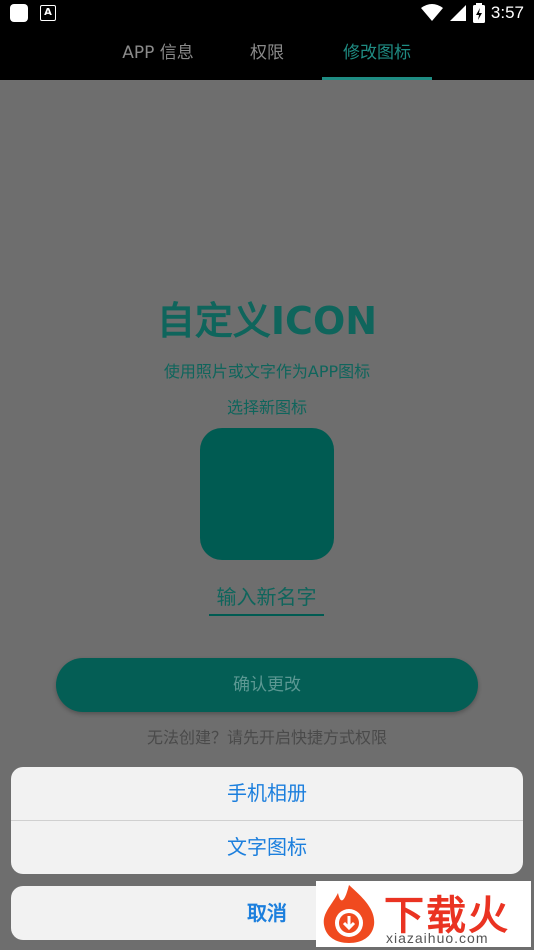 This screenshot has height=950, width=534. Describe the element at coordinates (266, 407) in the screenshot. I see `choose-icon-label: 选择新图标` at that location.